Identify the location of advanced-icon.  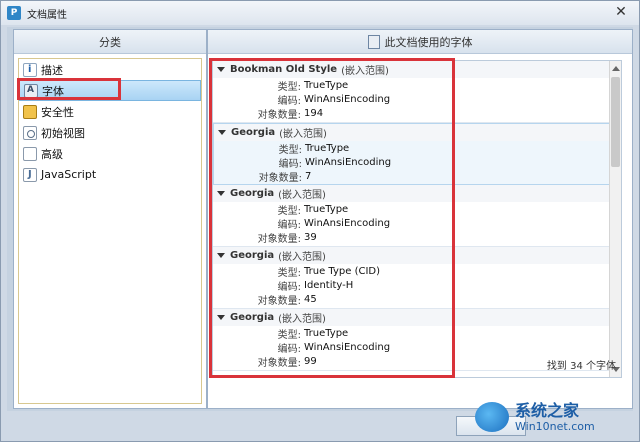
(30, 153).